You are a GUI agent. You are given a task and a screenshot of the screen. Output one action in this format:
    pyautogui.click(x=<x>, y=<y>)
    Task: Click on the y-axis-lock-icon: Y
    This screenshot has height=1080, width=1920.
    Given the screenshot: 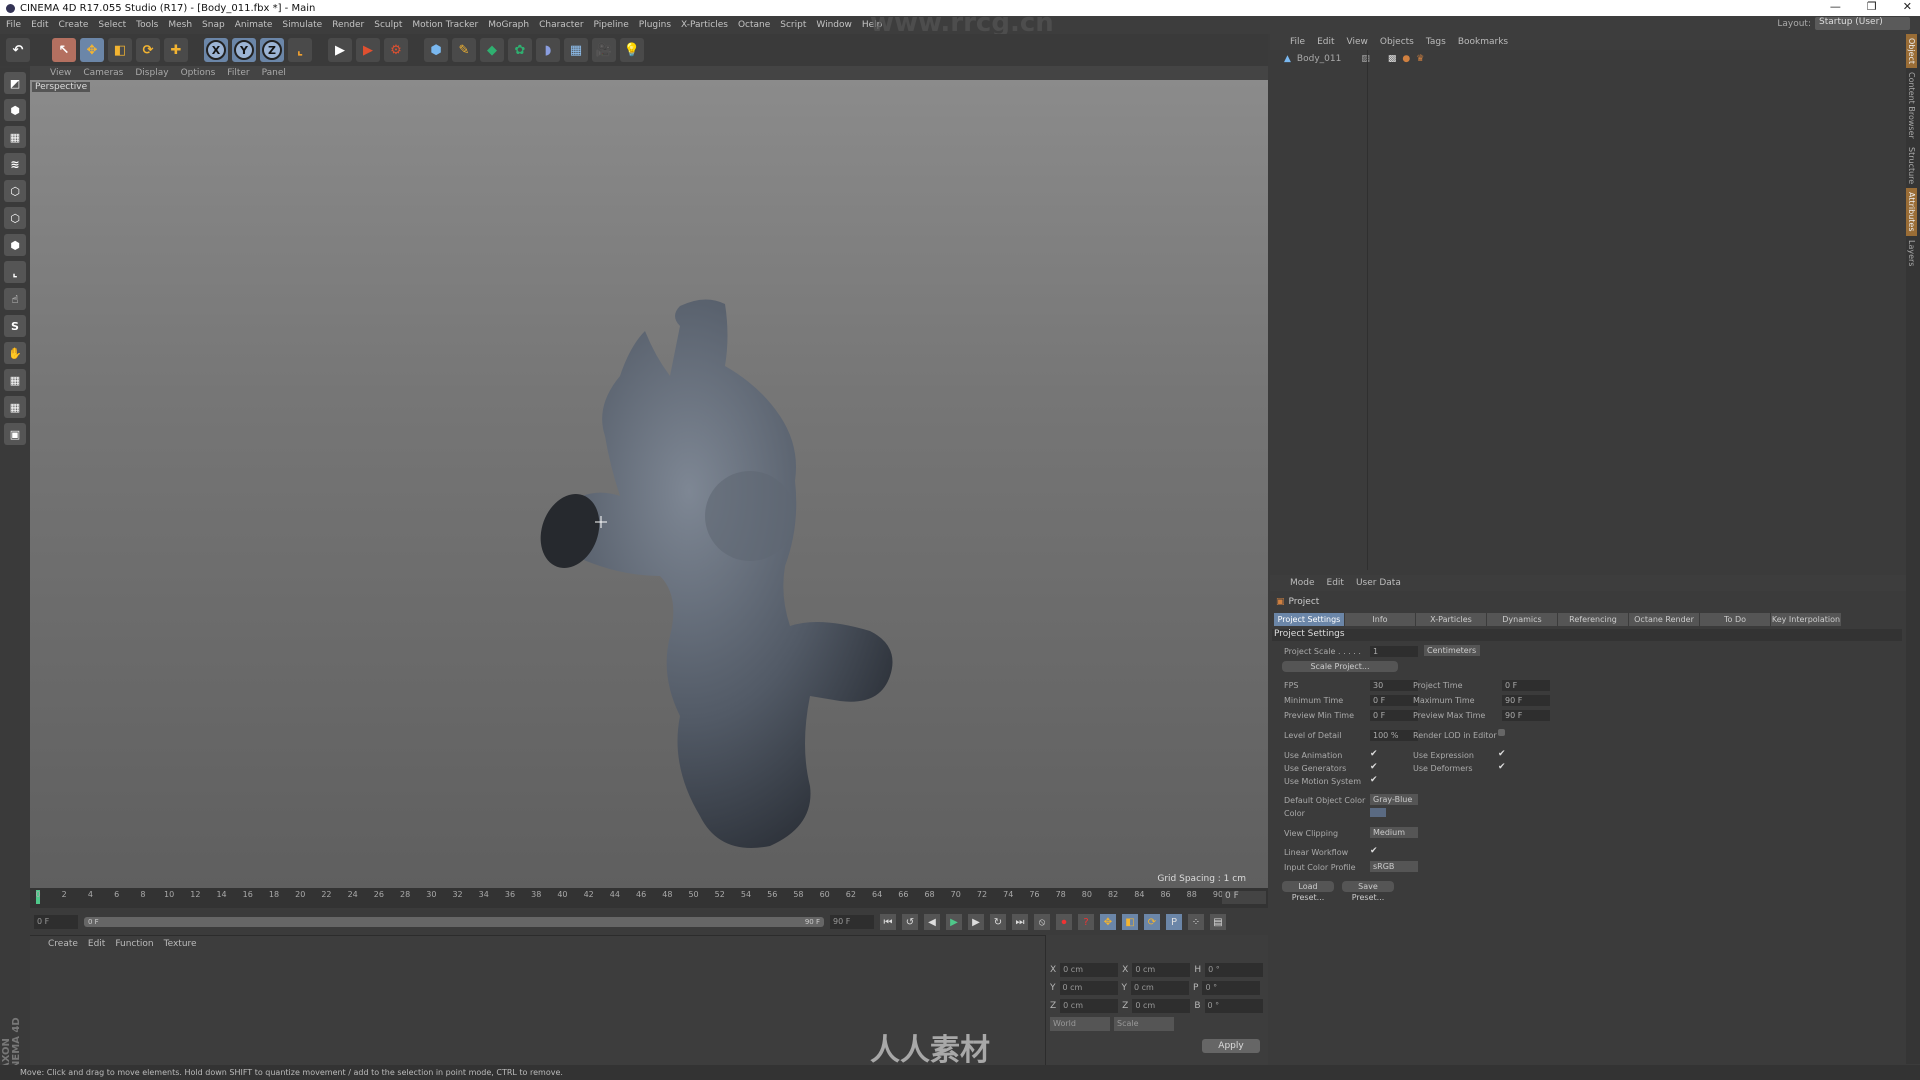 What is the action you would take?
    pyautogui.click(x=244, y=50)
    